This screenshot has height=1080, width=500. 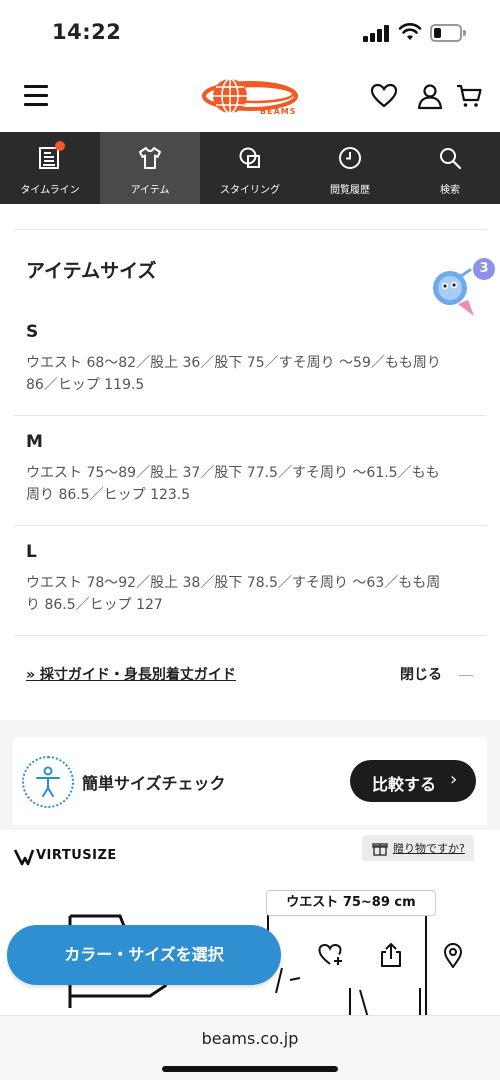 I want to click on url-text: beams.co.jp, so click(x=250, y=1038).